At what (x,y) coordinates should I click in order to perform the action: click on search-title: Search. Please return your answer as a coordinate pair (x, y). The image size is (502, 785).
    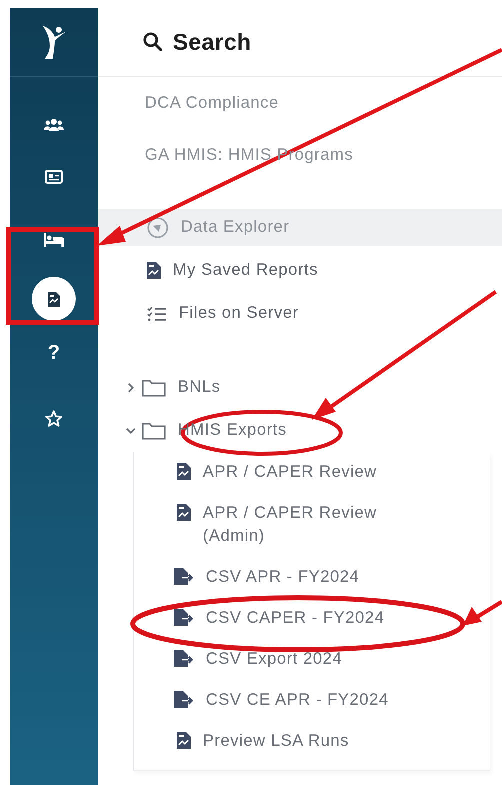
    Looking at the image, I should click on (212, 42).